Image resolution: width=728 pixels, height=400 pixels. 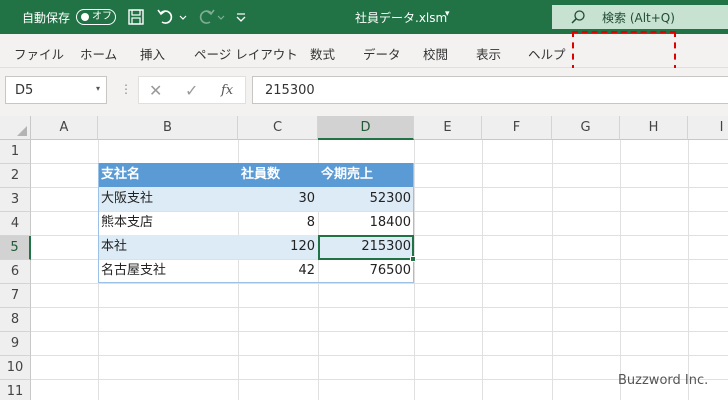 I want to click on formula-value: 215300, so click(x=290, y=90).